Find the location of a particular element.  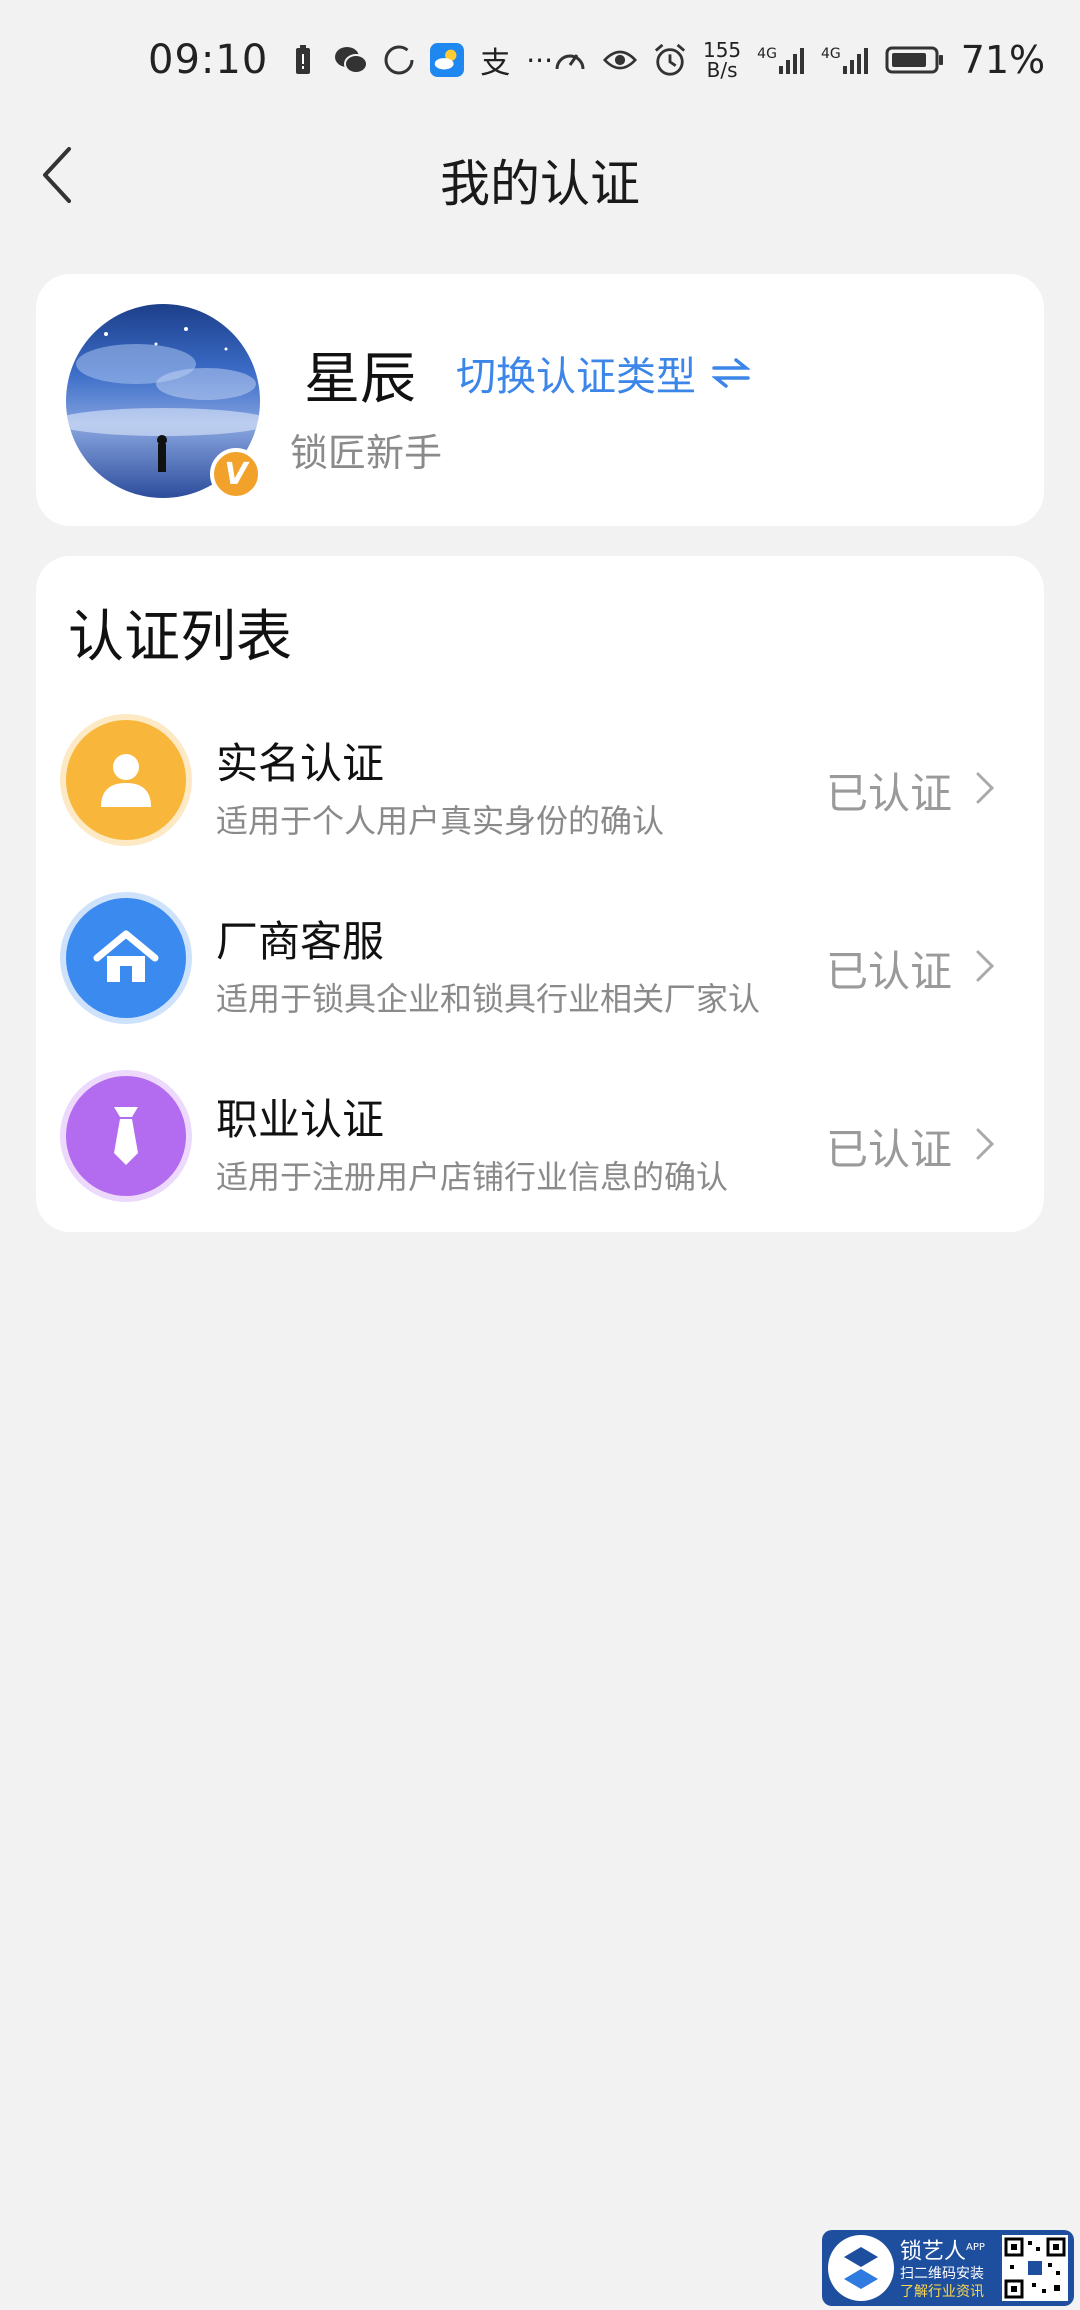

battery-percent: 71% is located at coordinates (1003, 60).